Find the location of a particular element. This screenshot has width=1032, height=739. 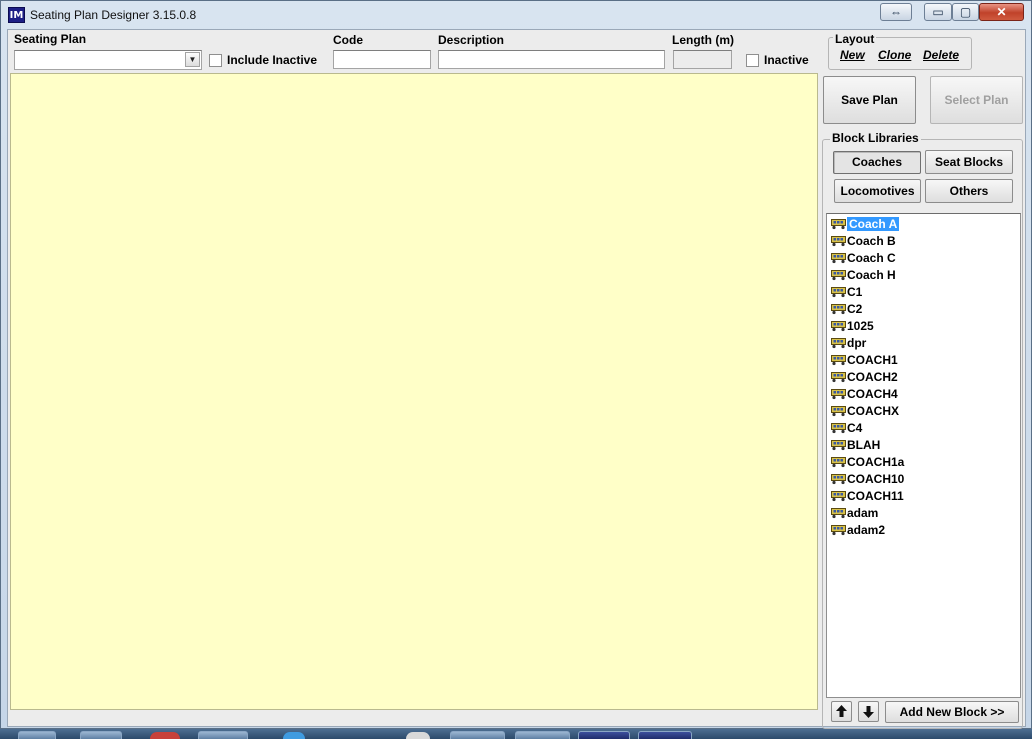

block-list-item: COACH1a is located at coordinates (924, 462).